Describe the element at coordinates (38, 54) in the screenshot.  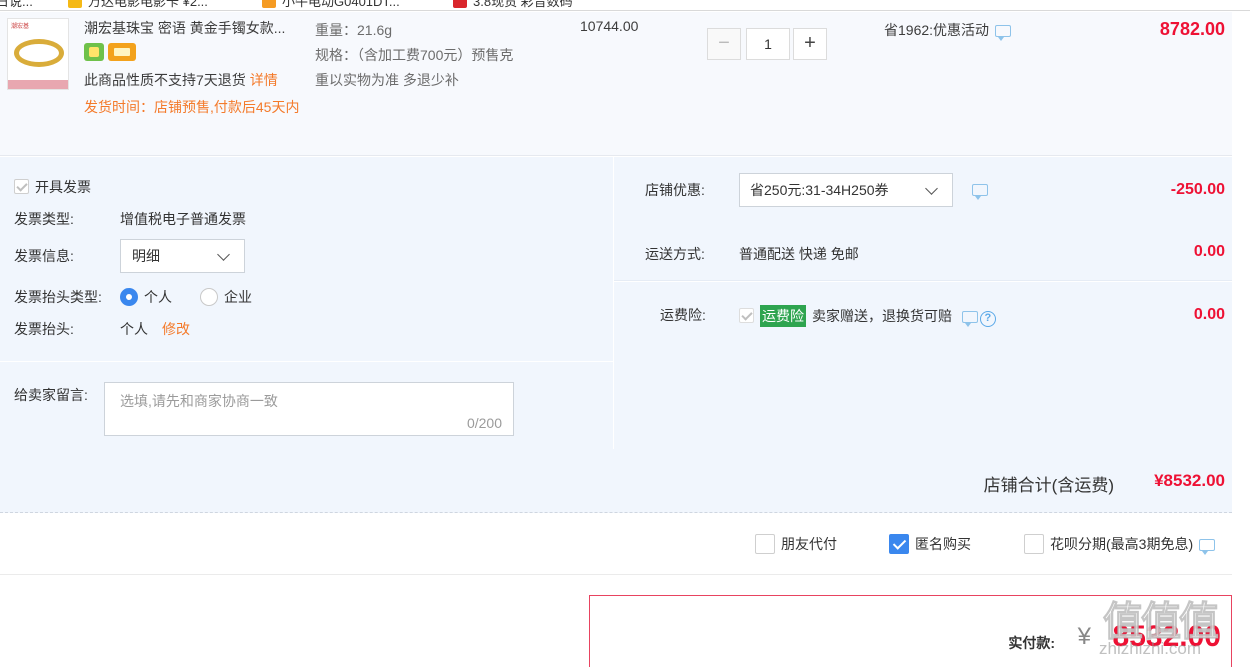
I see `product-thumbnail: 潮宏基` at that location.